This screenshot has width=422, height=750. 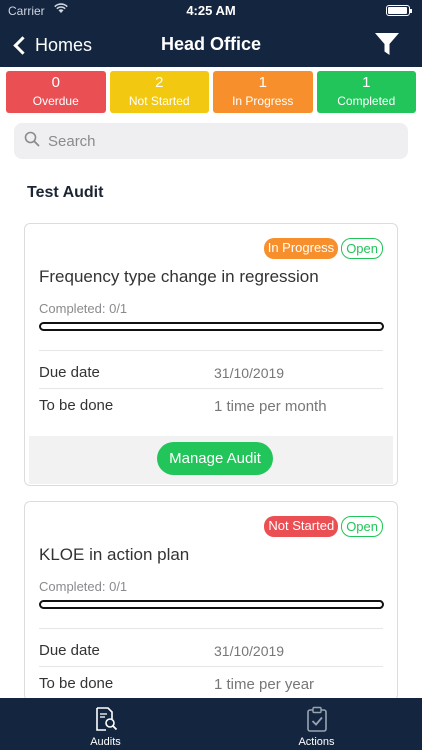 I want to click on stat-label: Overdue, so click(x=55, y=101).